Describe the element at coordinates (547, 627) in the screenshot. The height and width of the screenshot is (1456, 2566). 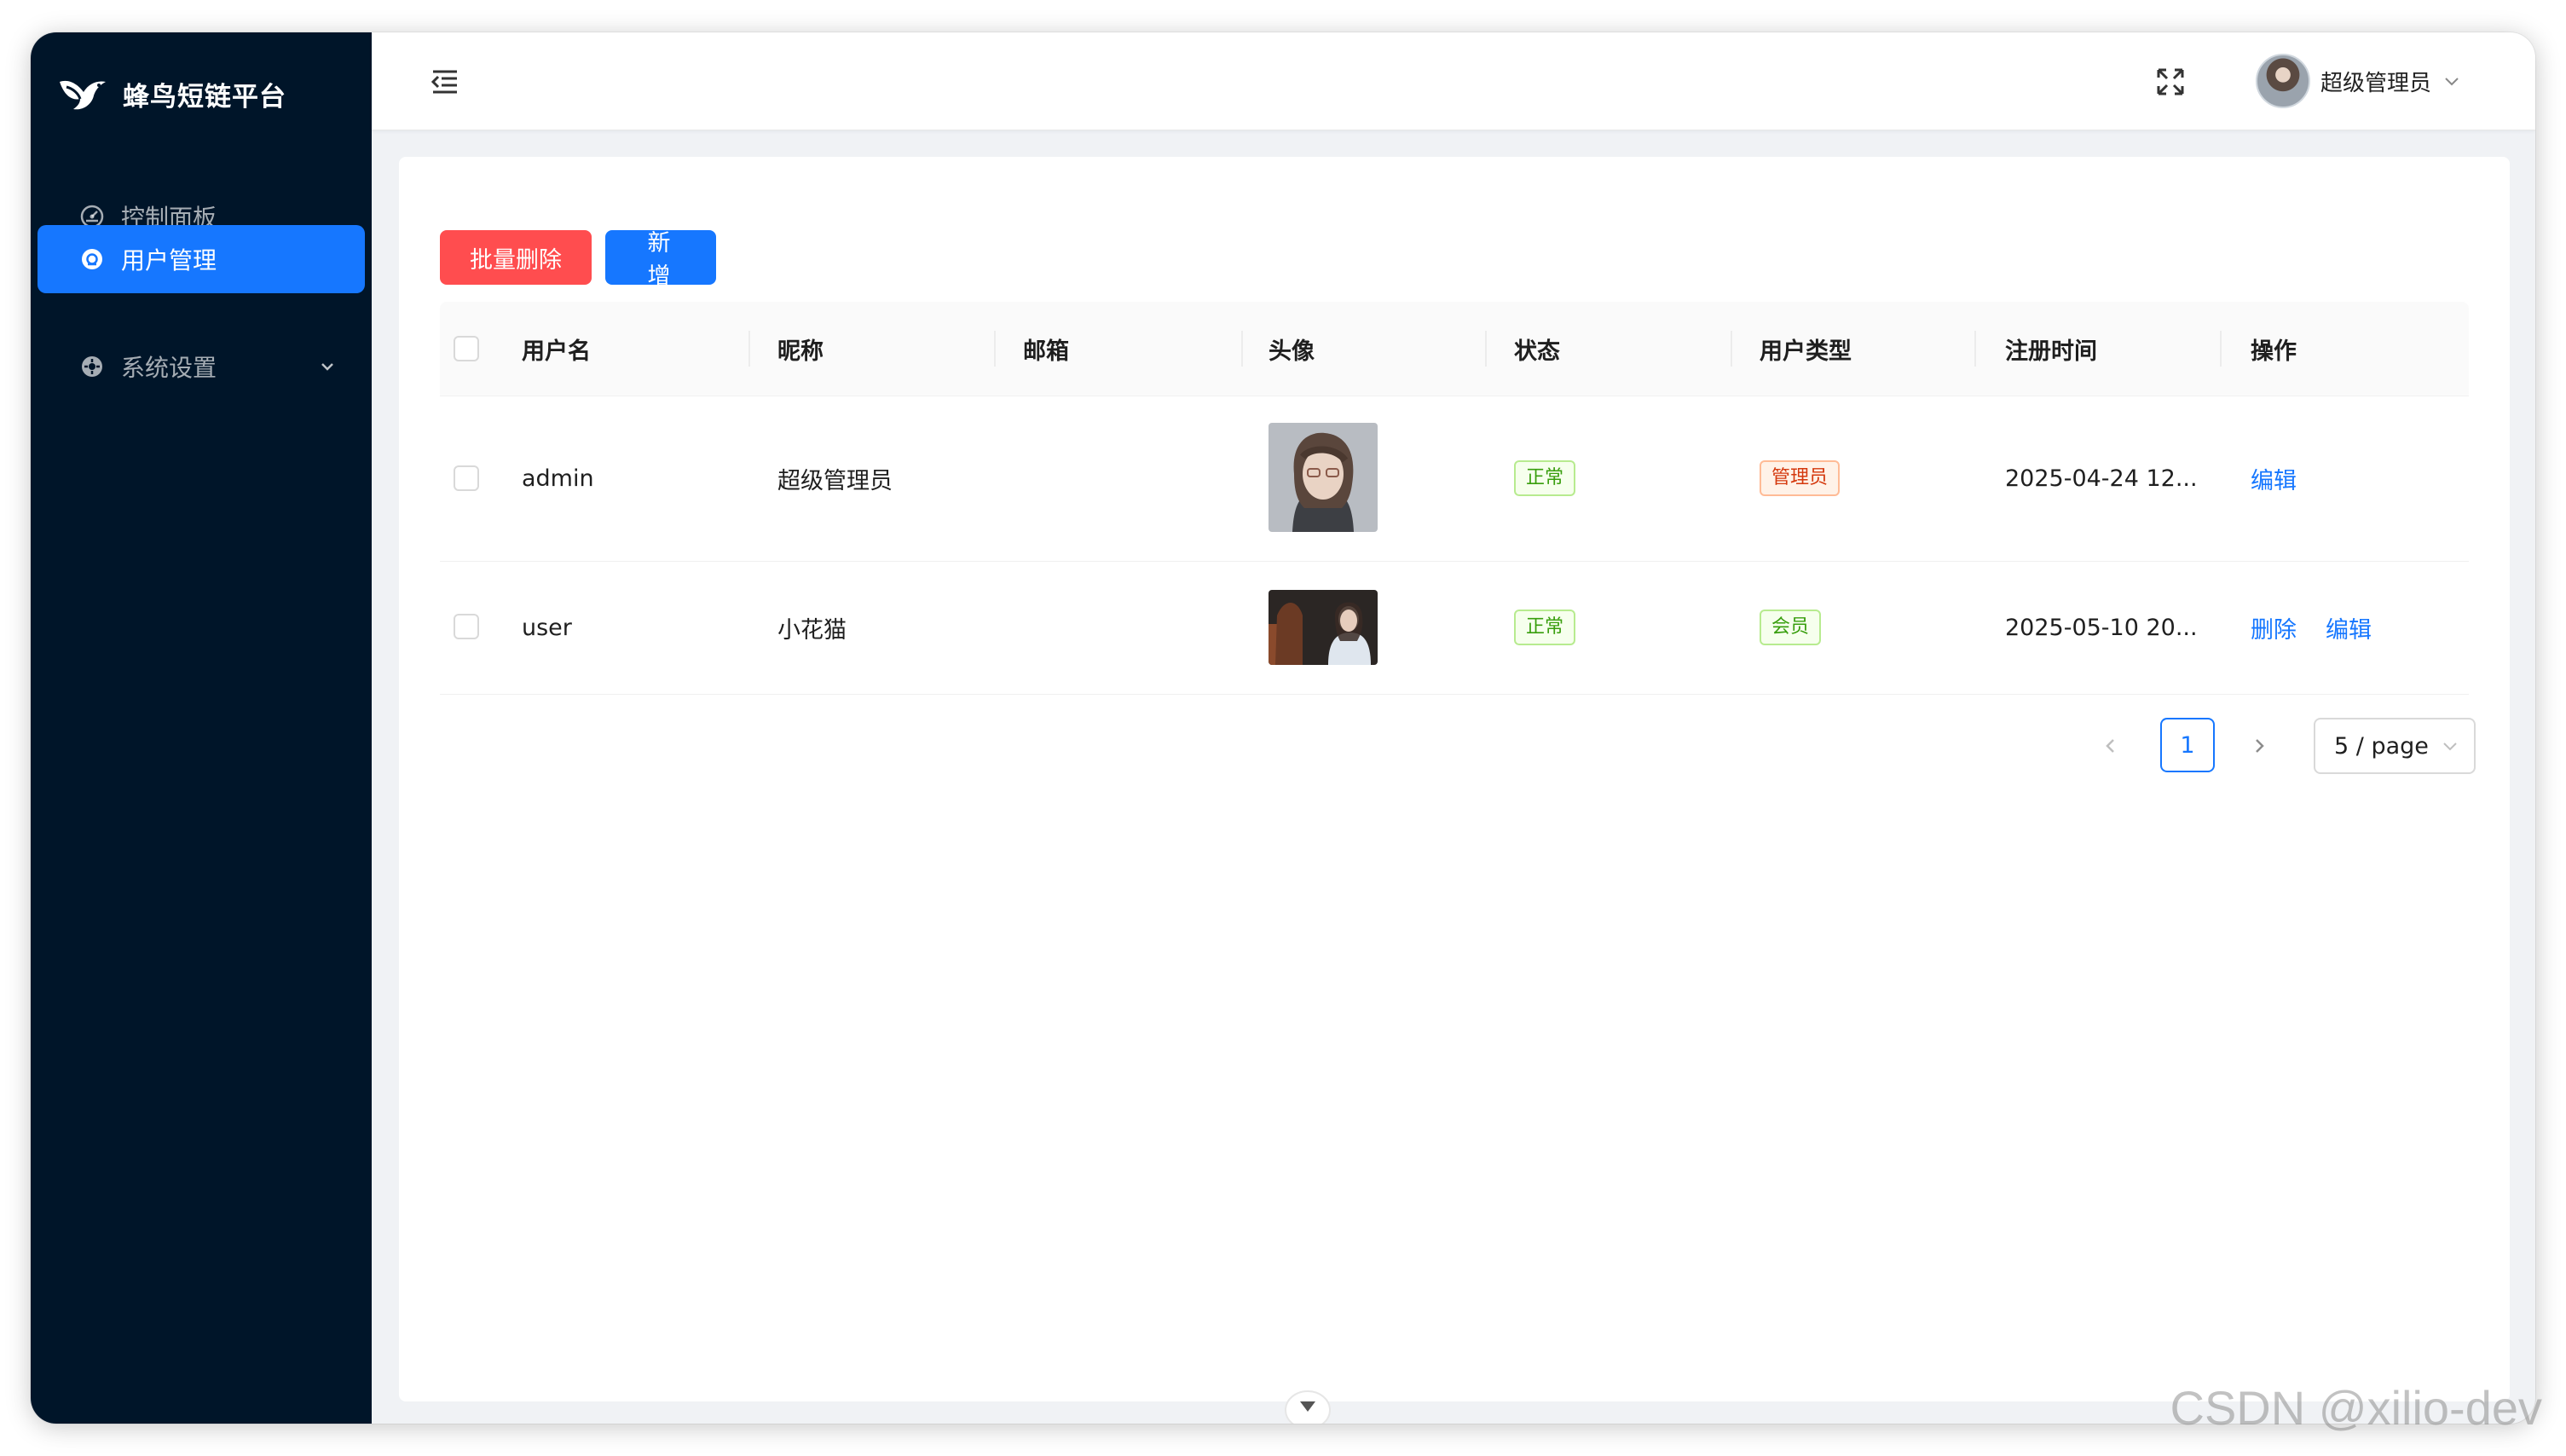
I see `username-cell: user` at that location.